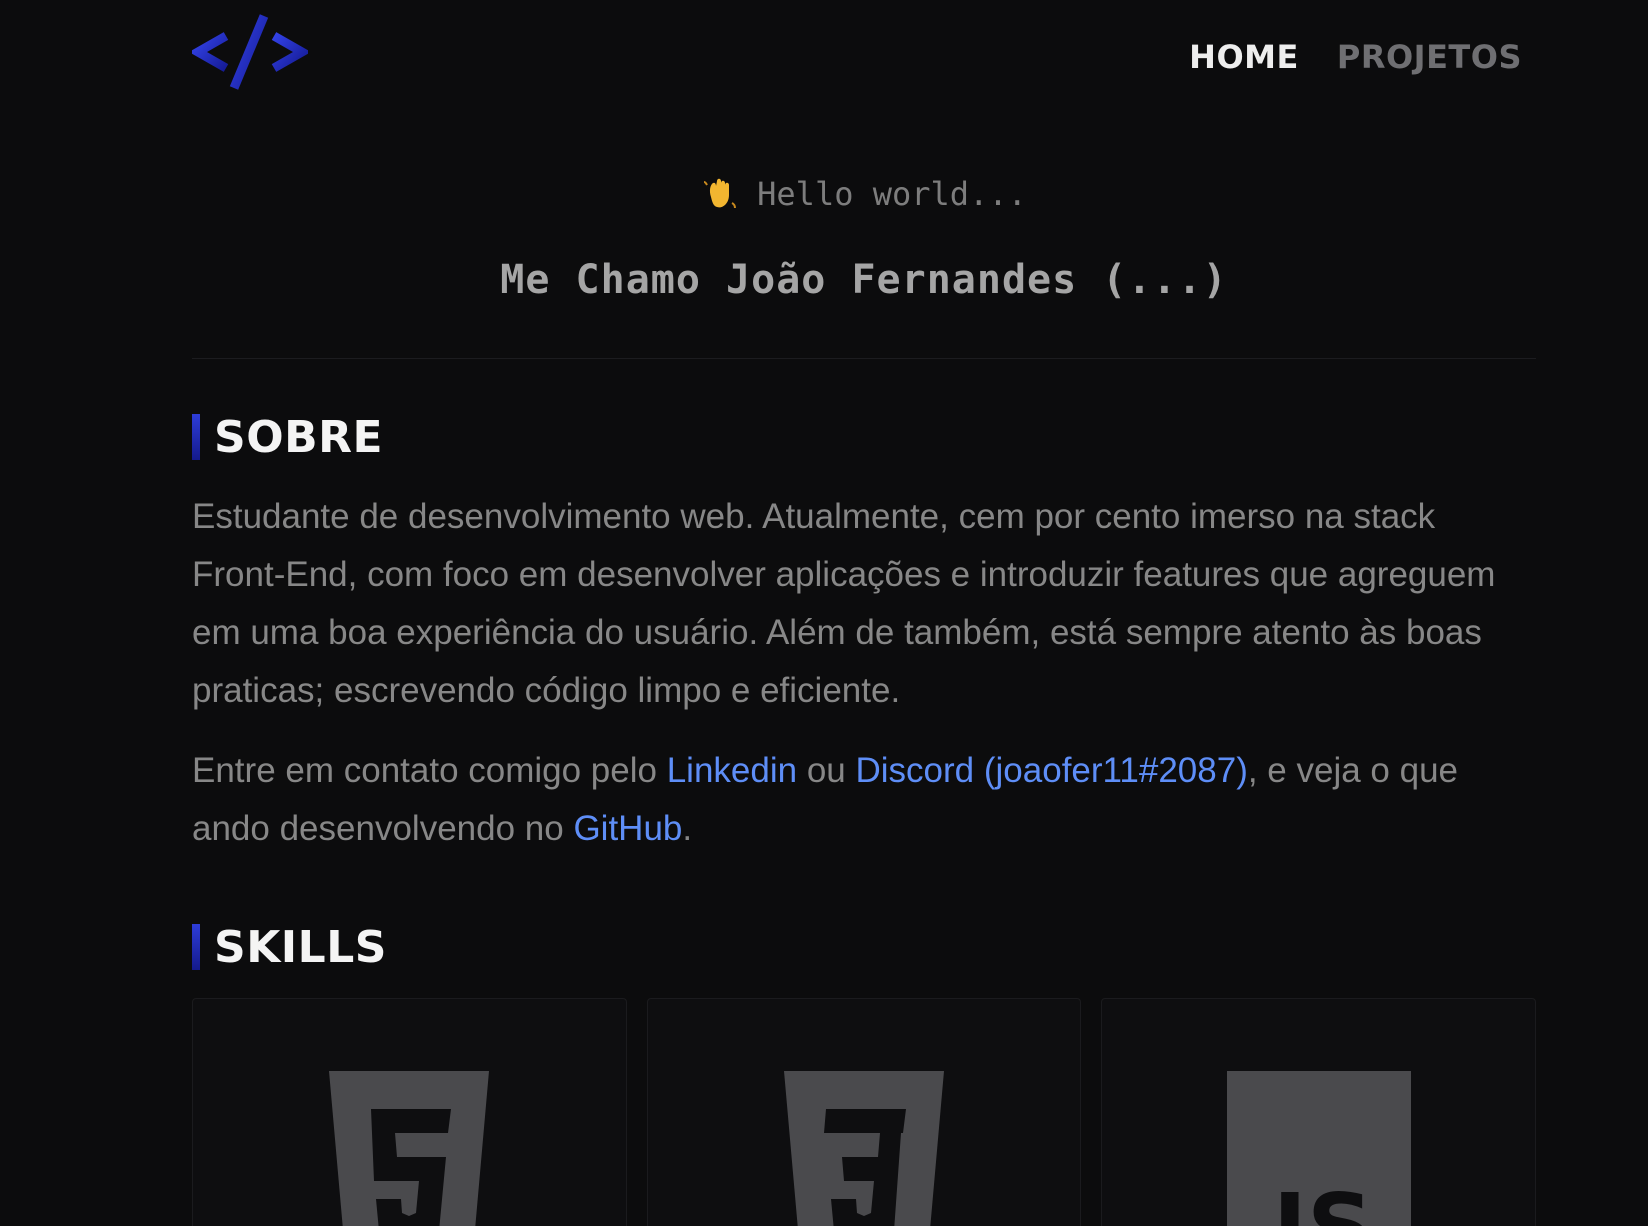 Image resolution: width=1648 pixels, height=1226 pixels. Describe the element at coordinates (1318, 1148) in the screenshot. I see `javascript-icon: JS` at that location.